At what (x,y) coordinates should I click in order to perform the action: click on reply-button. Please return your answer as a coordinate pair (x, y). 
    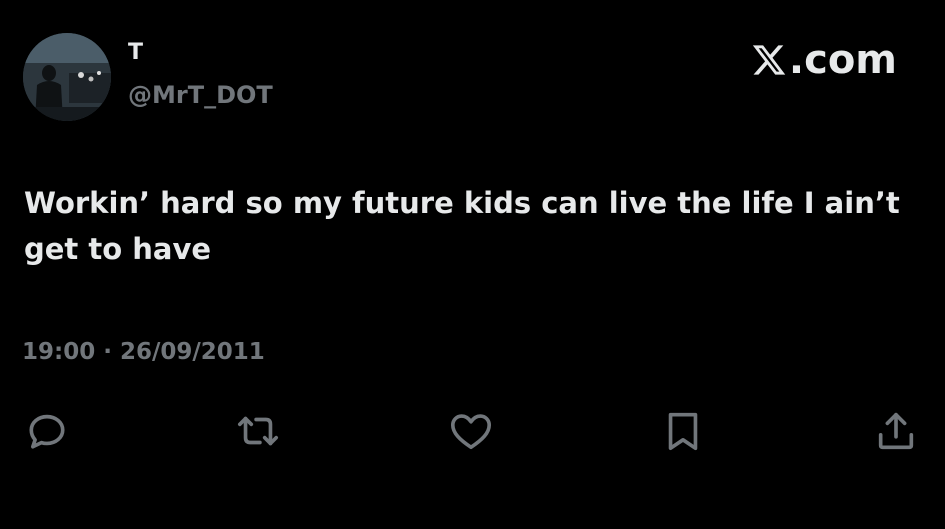
    Looking at the image, I should click on (47, 431).